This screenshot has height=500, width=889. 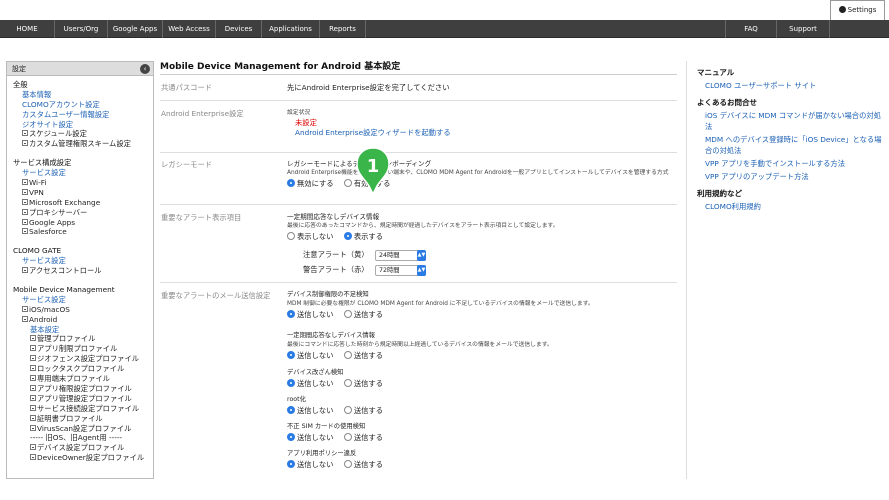 What do you see at coordinates (727, 102) in the screenshot?
I see `faq-heading: よくあるお問合せ` at bounding box center [727, 102].